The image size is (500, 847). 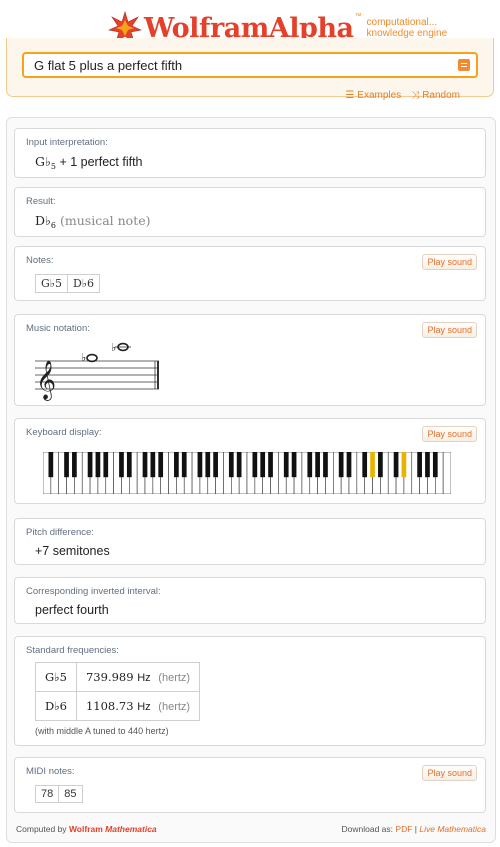 I want to click on pod-pitch-difference: Pitch difference: +7 semitones, so click(x=250, y=541).